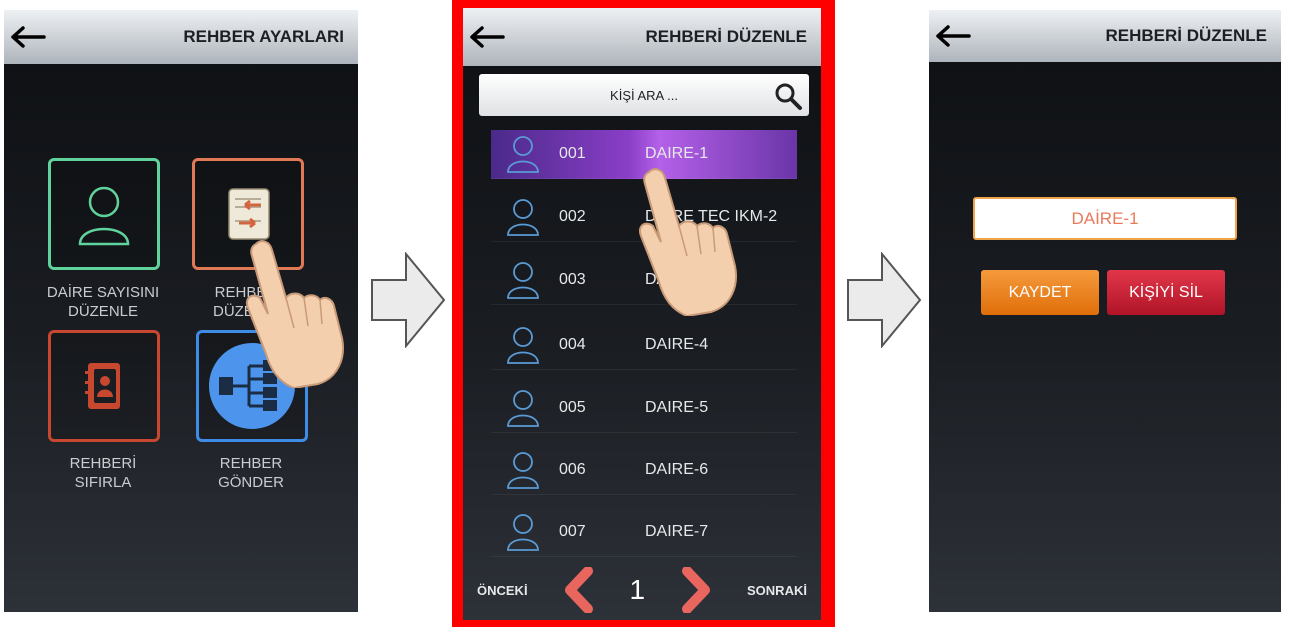  Describe the element at coordinates (1040, 292) in the screenshot. I see `save-button: KAYDET` at that location.